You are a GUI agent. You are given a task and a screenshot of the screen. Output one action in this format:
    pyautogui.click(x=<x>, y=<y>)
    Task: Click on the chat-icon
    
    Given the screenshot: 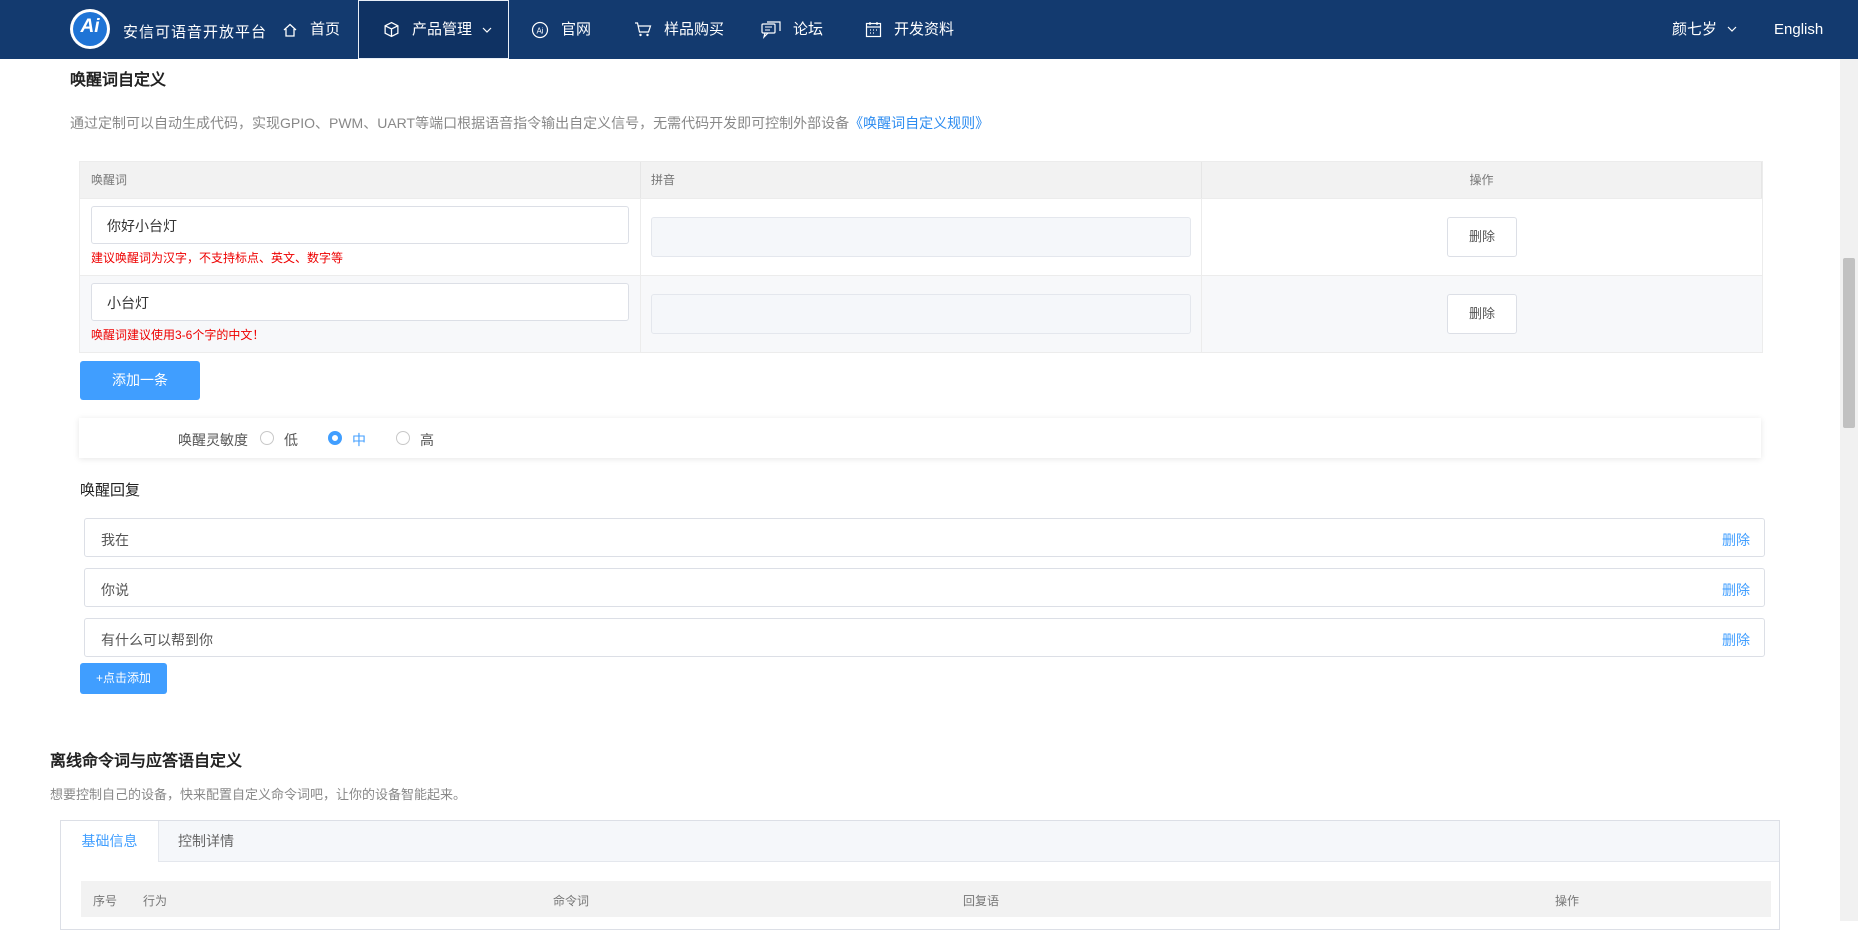 What is the action you would take?
    pyautogui.click(x=771, y=29)
    